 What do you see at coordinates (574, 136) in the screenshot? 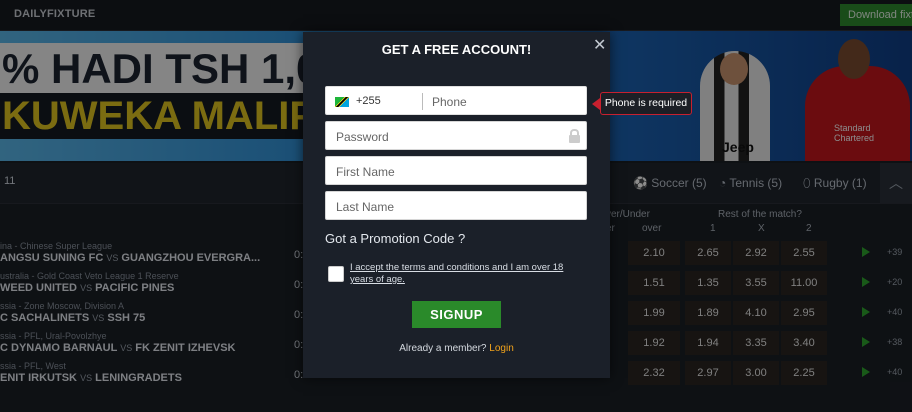
I see `lock-icon` at bounding box center [574, 136].